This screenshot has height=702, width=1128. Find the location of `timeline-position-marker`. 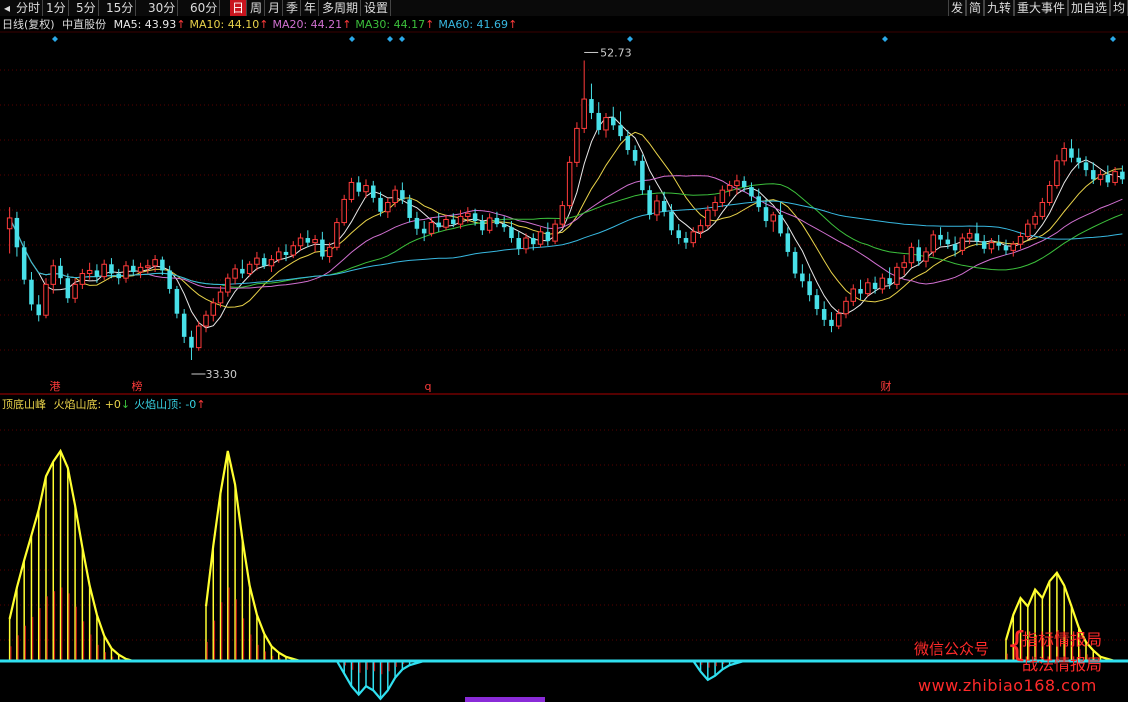

timeline-position-marker is located at coordinates (505, 699).